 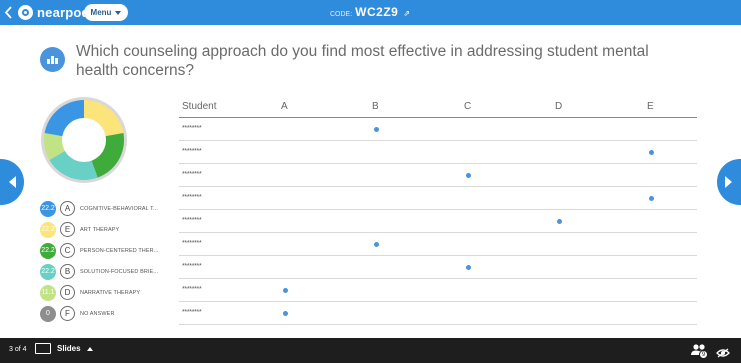 I want to click on slides-icon, so click(x=43, y=348).